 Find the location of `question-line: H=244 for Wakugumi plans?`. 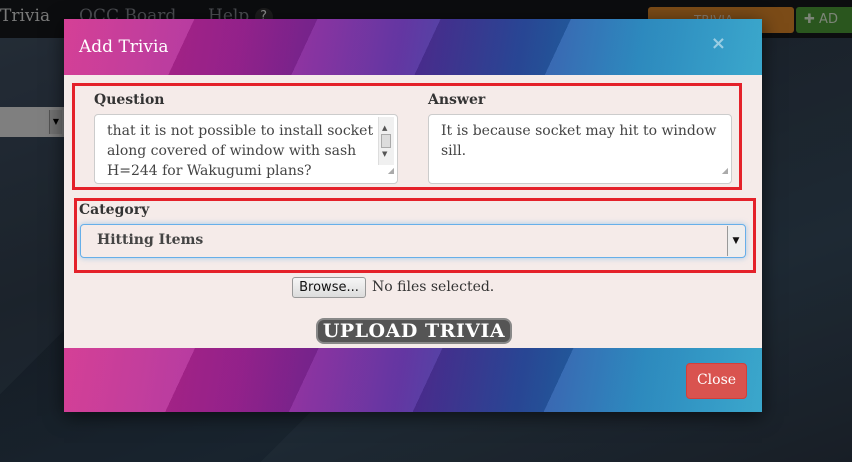

question-line: H=244 for Wakugumi plans? is located at coordinates (209, 171).